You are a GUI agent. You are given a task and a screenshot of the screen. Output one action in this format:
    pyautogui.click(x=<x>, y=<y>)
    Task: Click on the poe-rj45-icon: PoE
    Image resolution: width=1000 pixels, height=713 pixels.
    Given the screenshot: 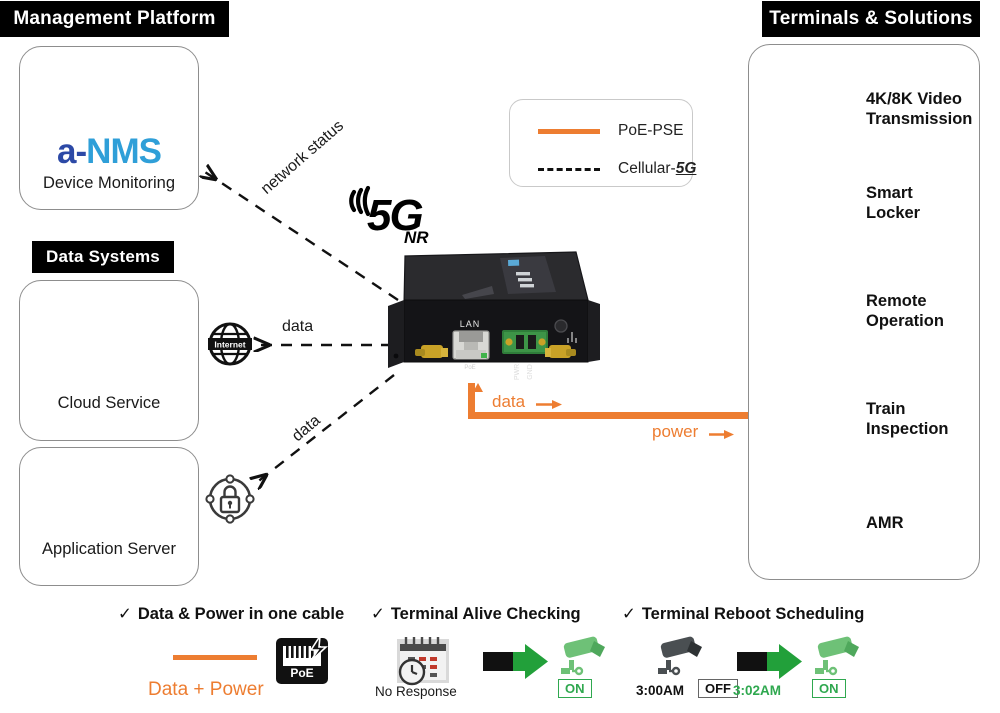 What is the action you would take?
    pyautogui.click(x=302, y=659)
    